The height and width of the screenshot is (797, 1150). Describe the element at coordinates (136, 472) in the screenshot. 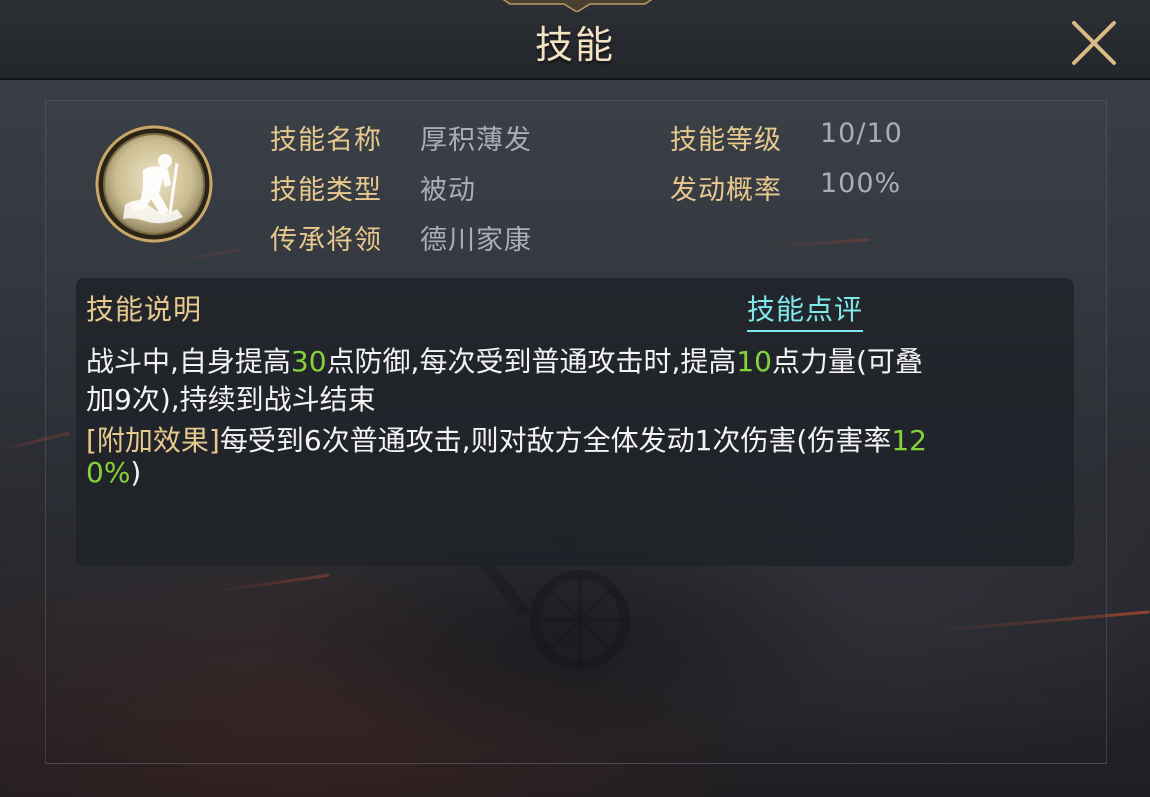

I see `description-text: )` at that location.